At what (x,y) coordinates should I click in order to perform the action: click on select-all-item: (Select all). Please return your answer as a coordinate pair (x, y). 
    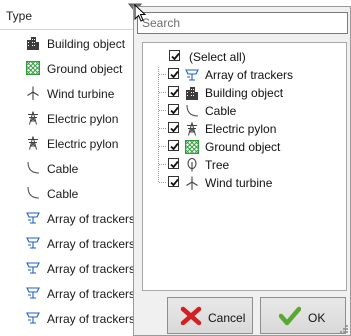
    Looking at the image, I should click on (243, 57).